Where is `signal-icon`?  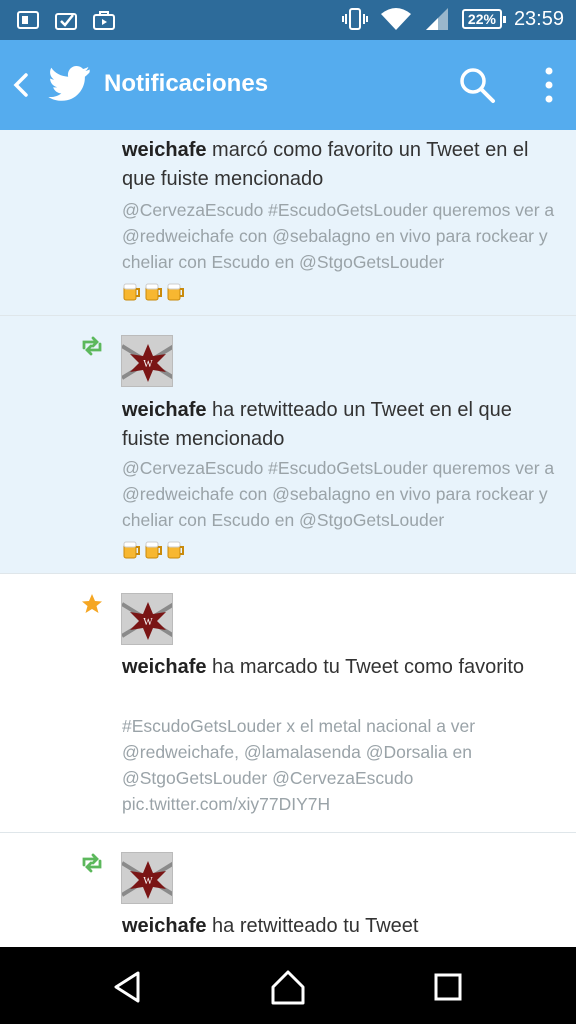 signal-icon is located at coordinates (436, 19).